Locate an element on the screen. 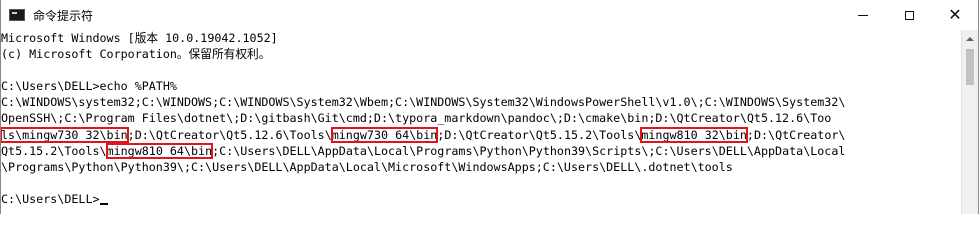  minimize-button is located at coordinates (863, 15).